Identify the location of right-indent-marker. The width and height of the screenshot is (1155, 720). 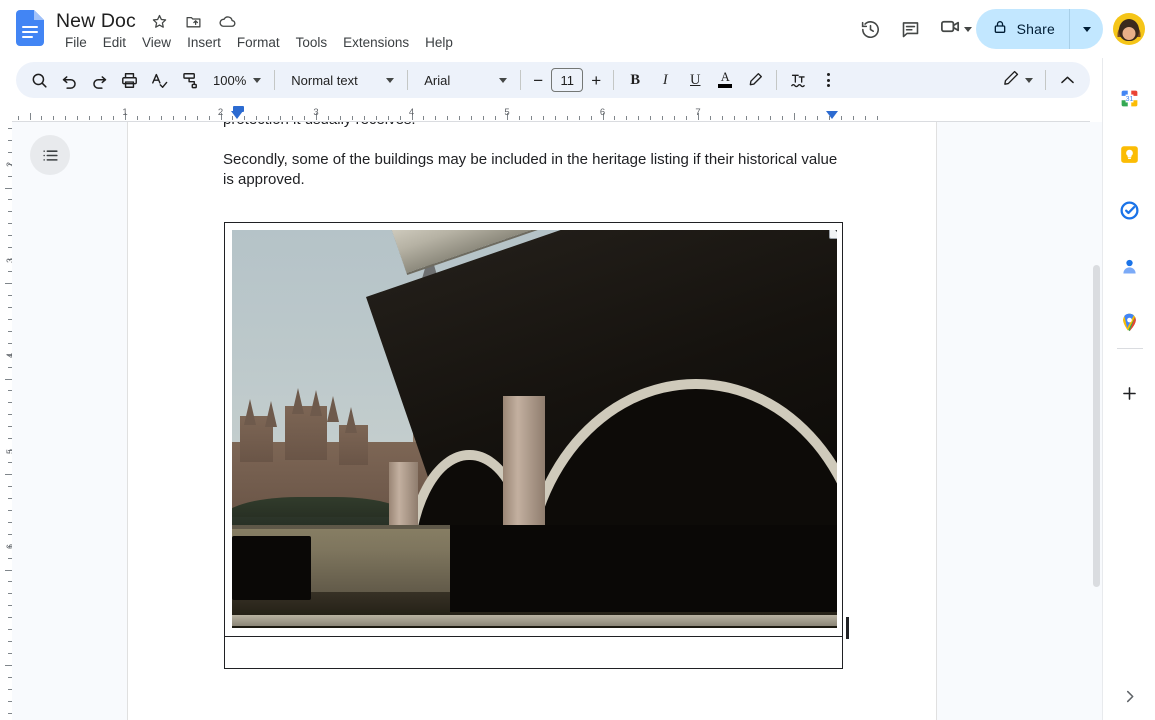
(832, 115).